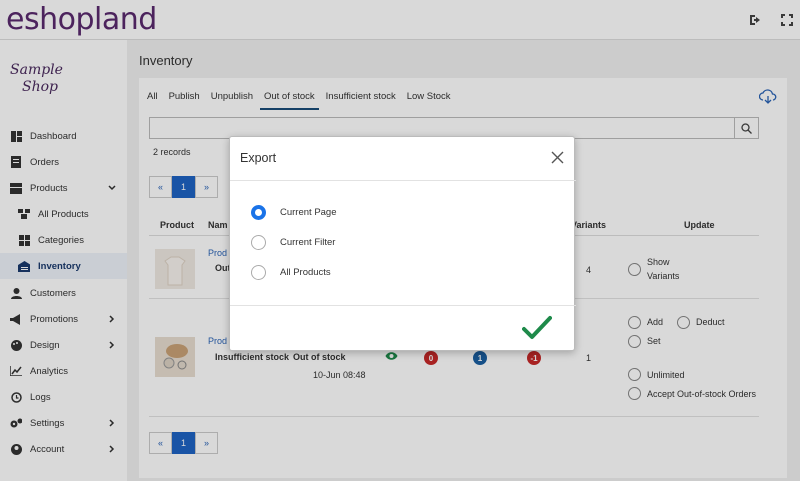 The height and width of the screenshot is (481, 800). I want to click on current-page-label: Current Page, so click(308, 212).